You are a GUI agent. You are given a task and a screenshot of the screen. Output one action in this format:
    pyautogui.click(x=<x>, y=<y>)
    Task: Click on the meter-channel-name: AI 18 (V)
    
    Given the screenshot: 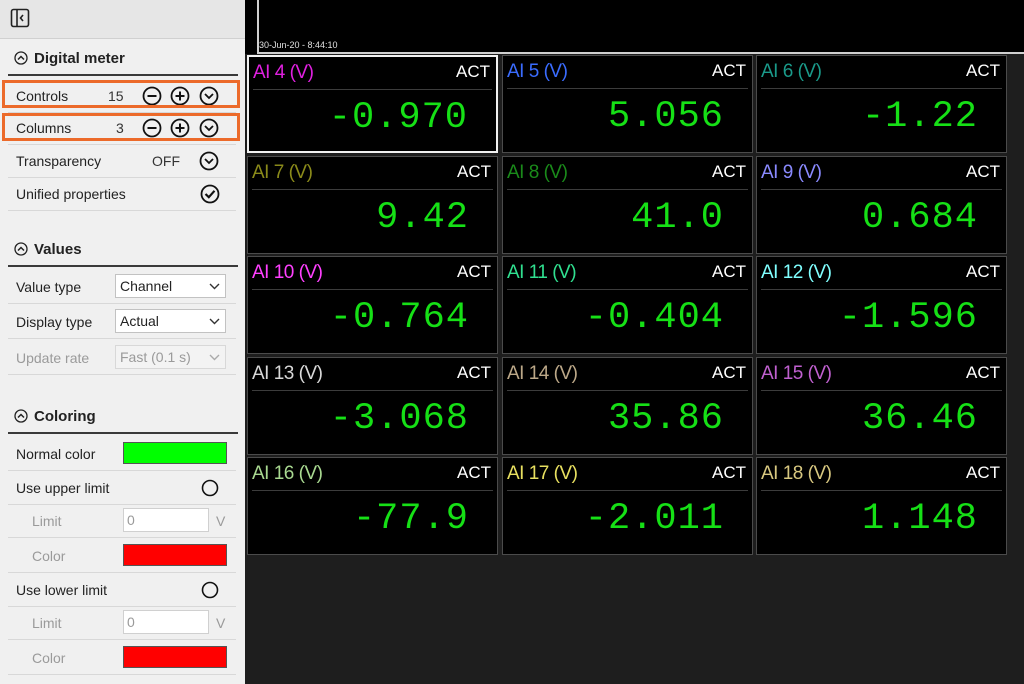 What is the action you would take?
    pyautogui.click(x=796, y=473)
    